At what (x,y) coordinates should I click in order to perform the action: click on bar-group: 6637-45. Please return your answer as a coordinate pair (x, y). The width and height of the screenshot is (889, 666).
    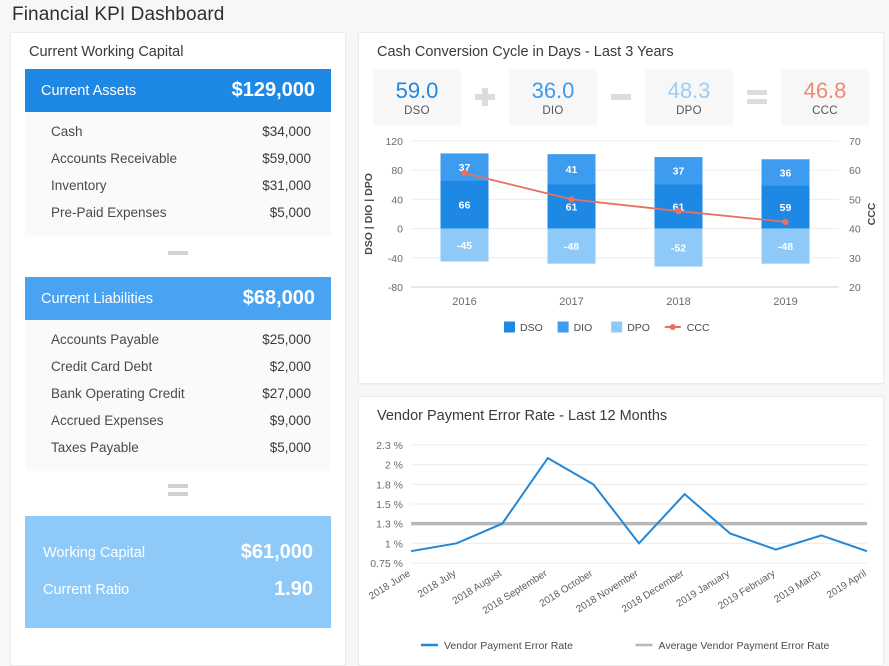
    Looking at the image, I should click on (464, 207).